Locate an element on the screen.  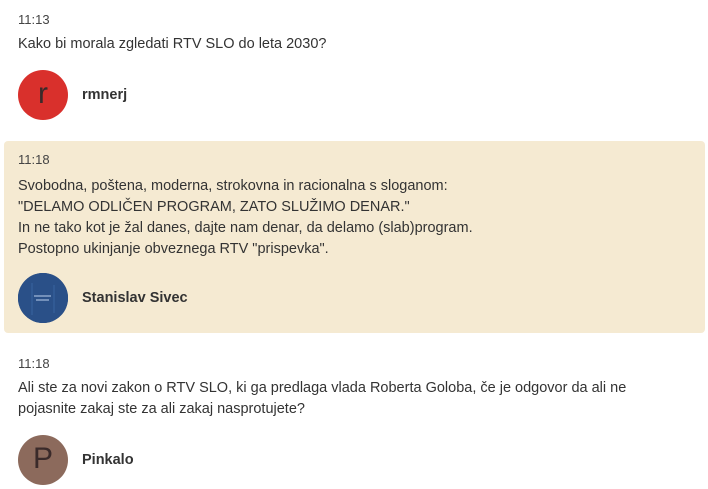
avatar-letter: r is located at coordinates (43, 93).